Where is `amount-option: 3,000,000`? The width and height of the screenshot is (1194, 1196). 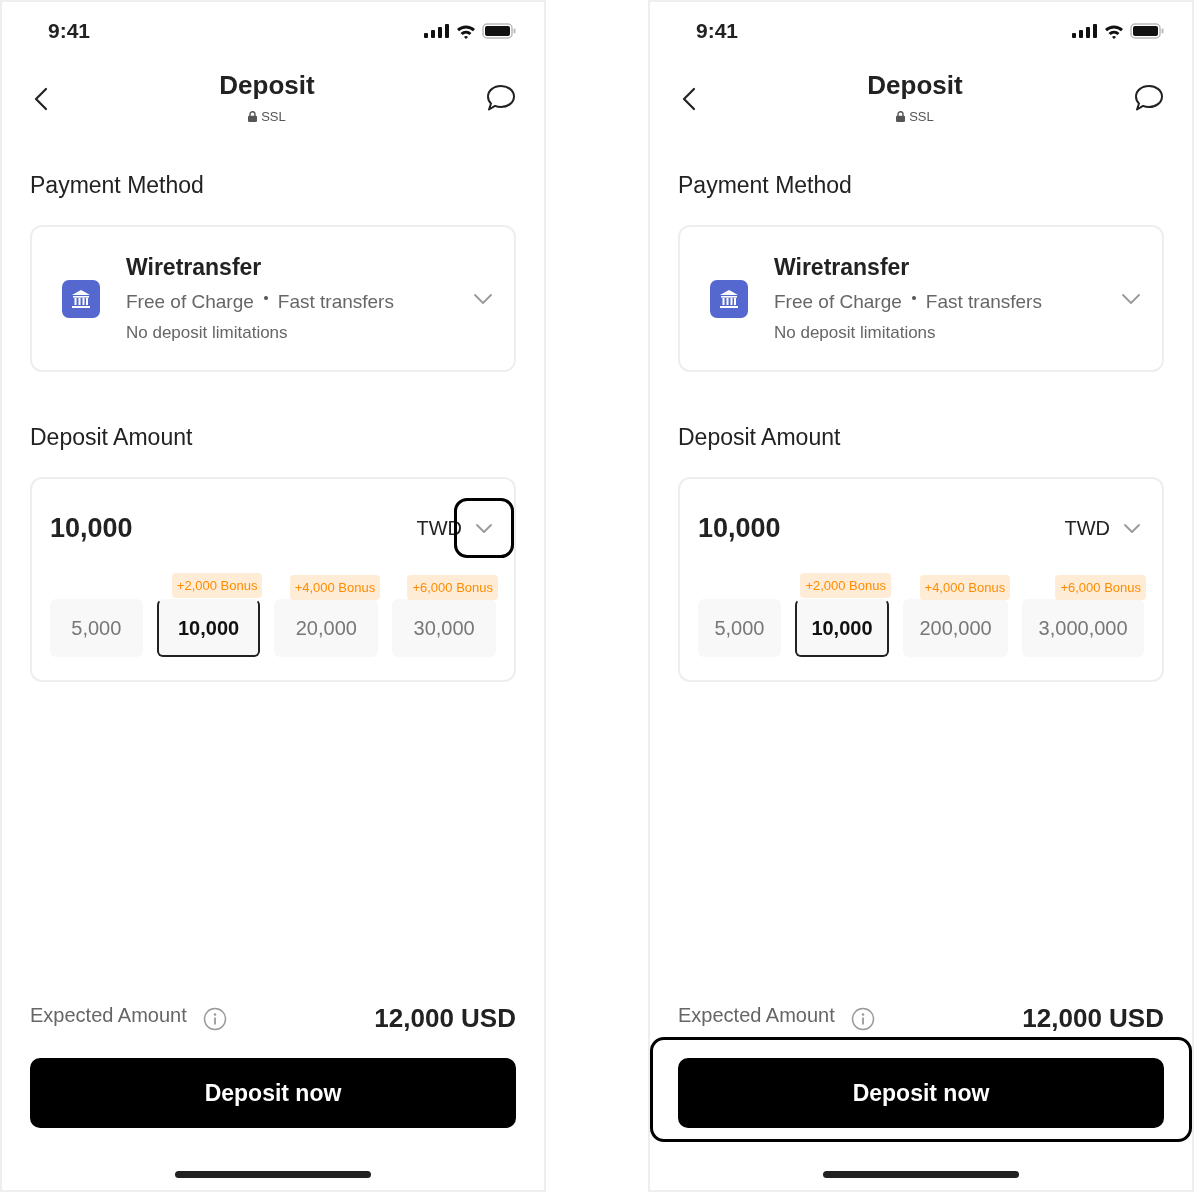 amount-option: 3,000,000 is located at coordinates (1083, 628).